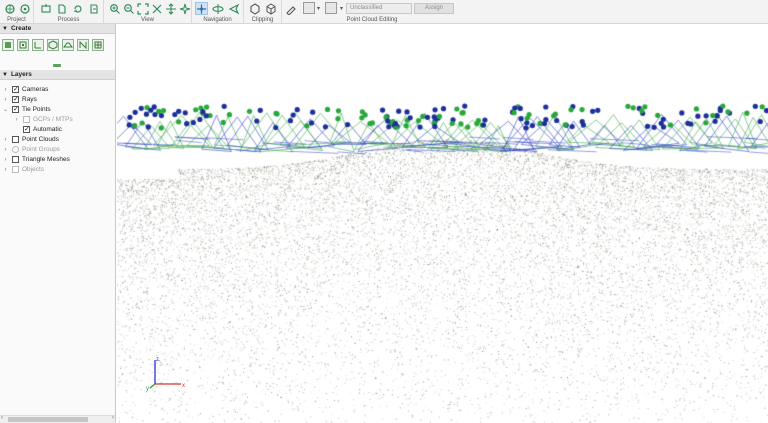 This screenshot has width=768, height=423. Describe the element at coordinates (57, 29) in the screenshot. I see `create-header: ▼ Create` at that location.